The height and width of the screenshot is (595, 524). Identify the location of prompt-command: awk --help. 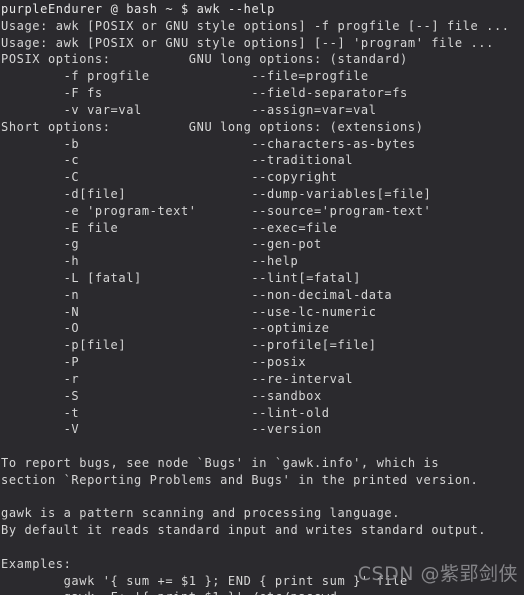
(235, 9).